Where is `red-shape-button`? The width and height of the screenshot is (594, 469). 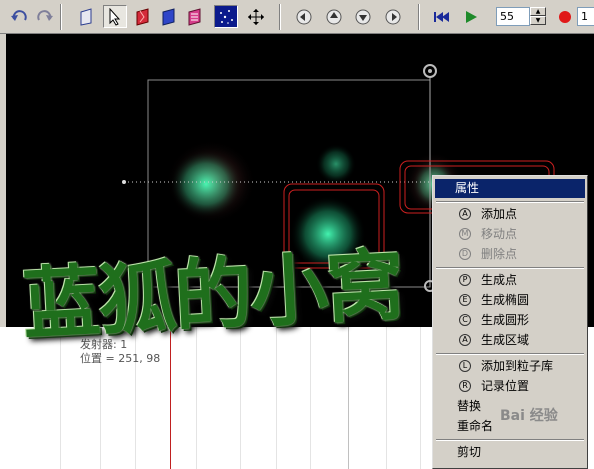
red-shape-button is located at coordinates (143, 16).